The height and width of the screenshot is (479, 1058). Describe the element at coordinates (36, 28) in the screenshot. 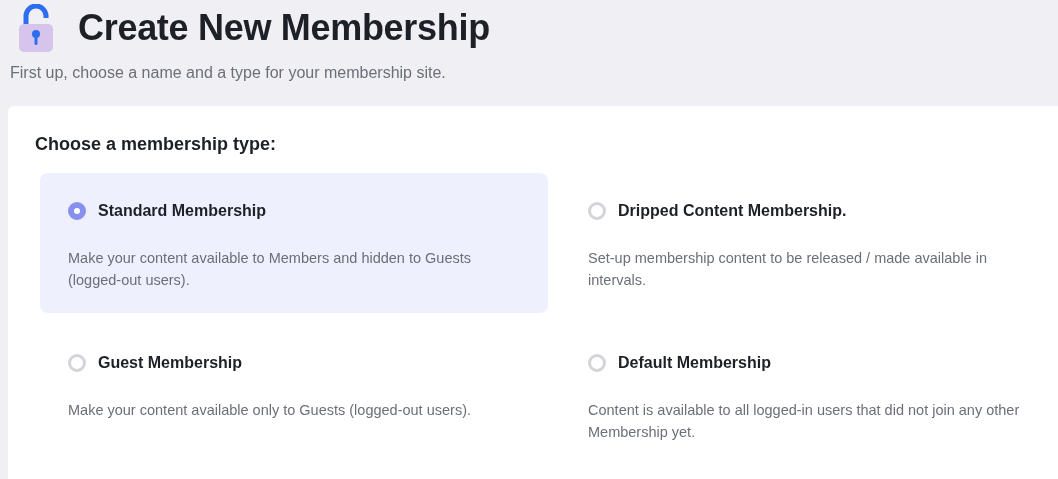

I see `padlock-icon` at that location.